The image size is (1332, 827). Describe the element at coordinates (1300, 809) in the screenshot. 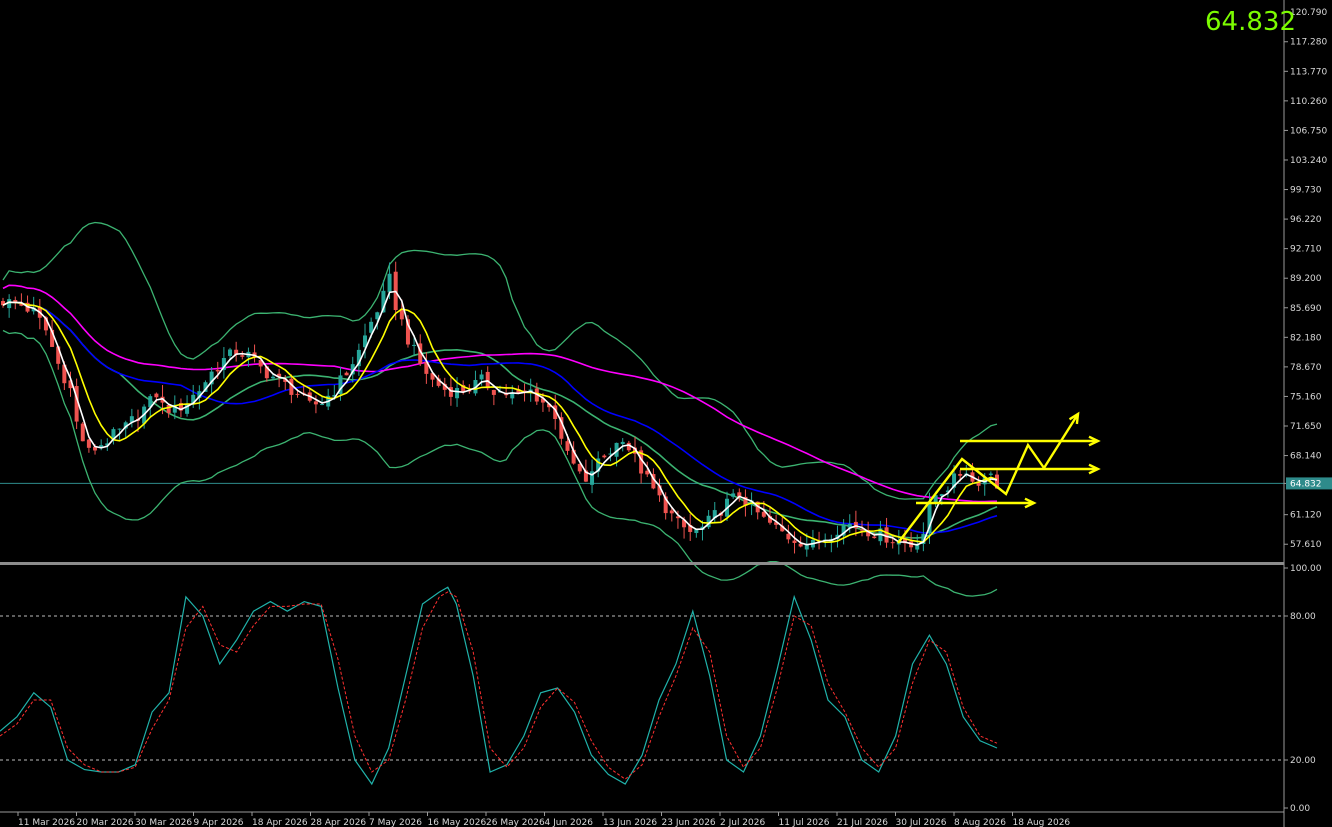

I see `stoch-tick-label: 0.00` at that location.